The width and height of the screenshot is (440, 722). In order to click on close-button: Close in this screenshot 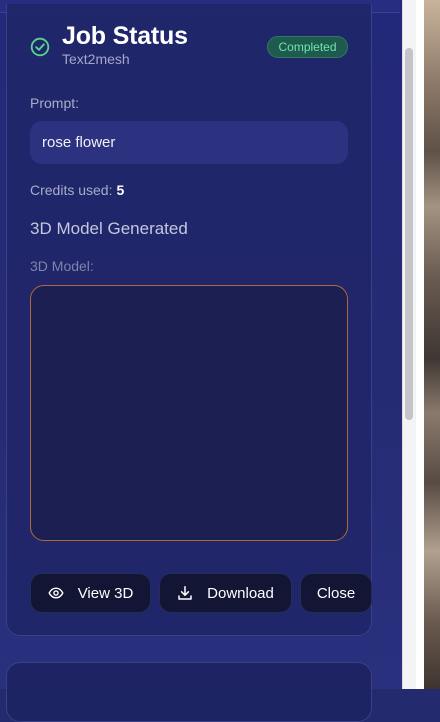, I will do `click(336, 593)`.